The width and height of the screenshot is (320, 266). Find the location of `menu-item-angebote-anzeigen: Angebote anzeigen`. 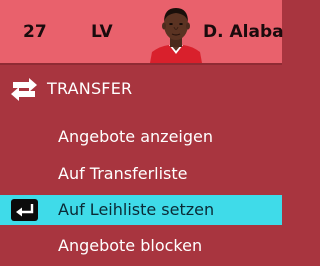

menu-item-angebote-anzeigen: Angebote anzeigen is located at coordinates (141, 137).